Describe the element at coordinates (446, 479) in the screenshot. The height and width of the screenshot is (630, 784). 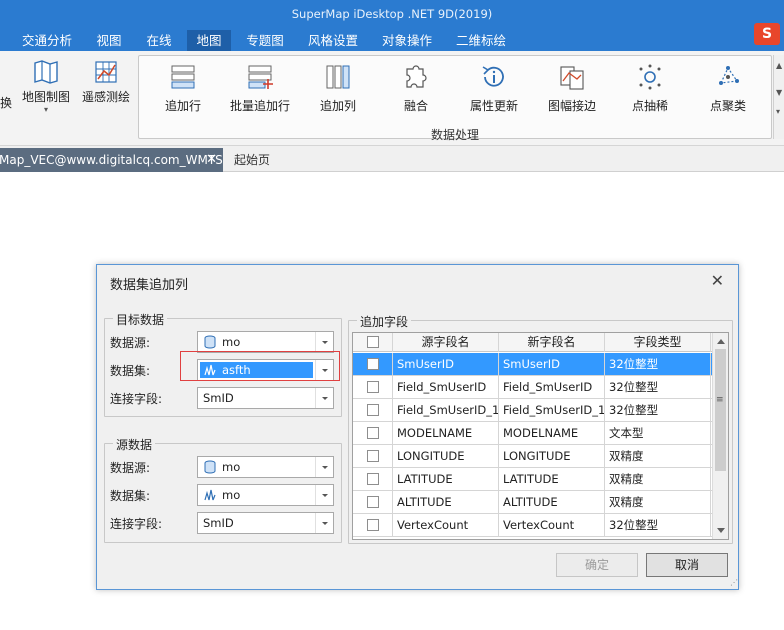
I see `cell-source-field: LATITUDE` at that location.